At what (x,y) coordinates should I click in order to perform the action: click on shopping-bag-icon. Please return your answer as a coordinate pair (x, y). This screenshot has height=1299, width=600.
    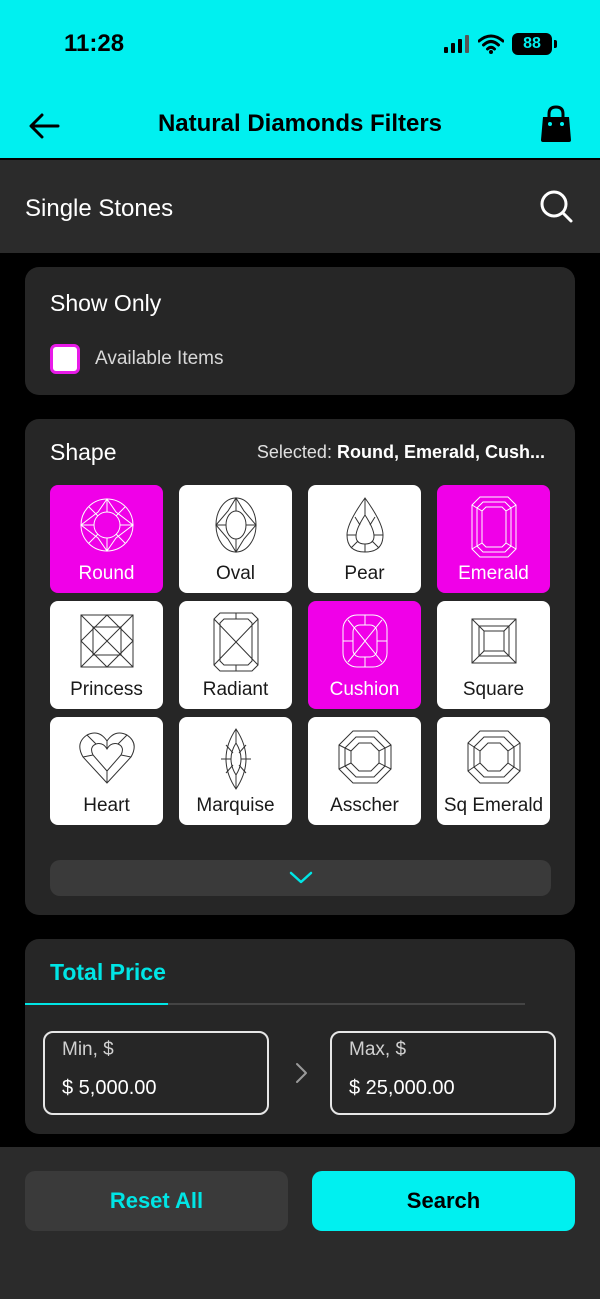
    Looking at the image, I should click on (556, 124).